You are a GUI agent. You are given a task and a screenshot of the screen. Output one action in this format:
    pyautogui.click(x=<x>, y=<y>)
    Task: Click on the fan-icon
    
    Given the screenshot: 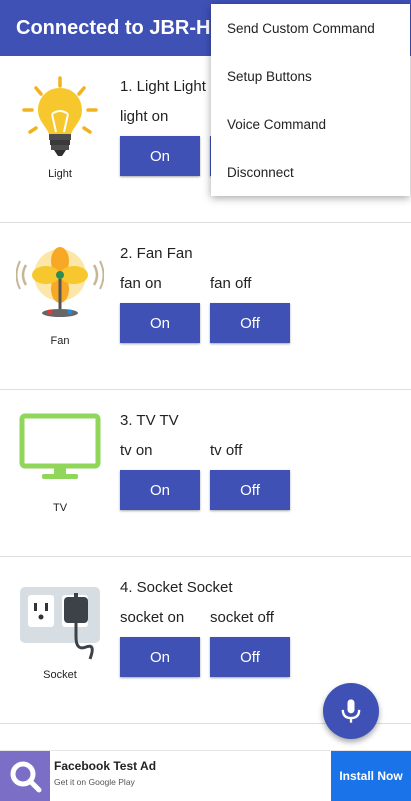 What is the action you would take?
    pyautogui.click(x=60, y=285)
    